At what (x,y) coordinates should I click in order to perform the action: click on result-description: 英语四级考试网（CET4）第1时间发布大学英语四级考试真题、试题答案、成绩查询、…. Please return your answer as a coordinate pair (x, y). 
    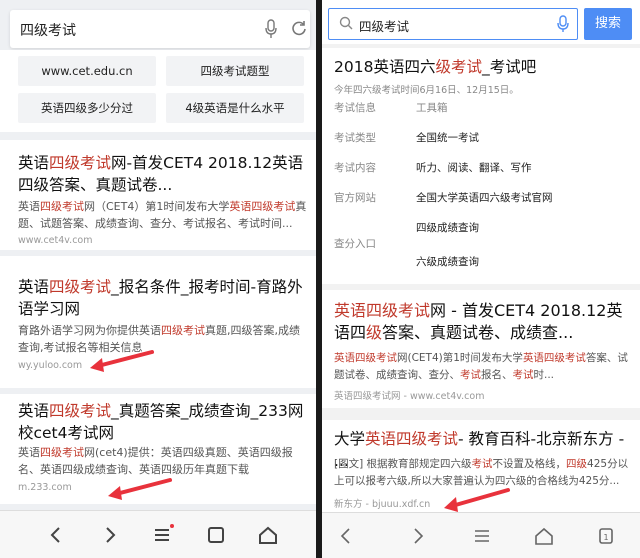
    Looking at the image, I should click on (162, 215).